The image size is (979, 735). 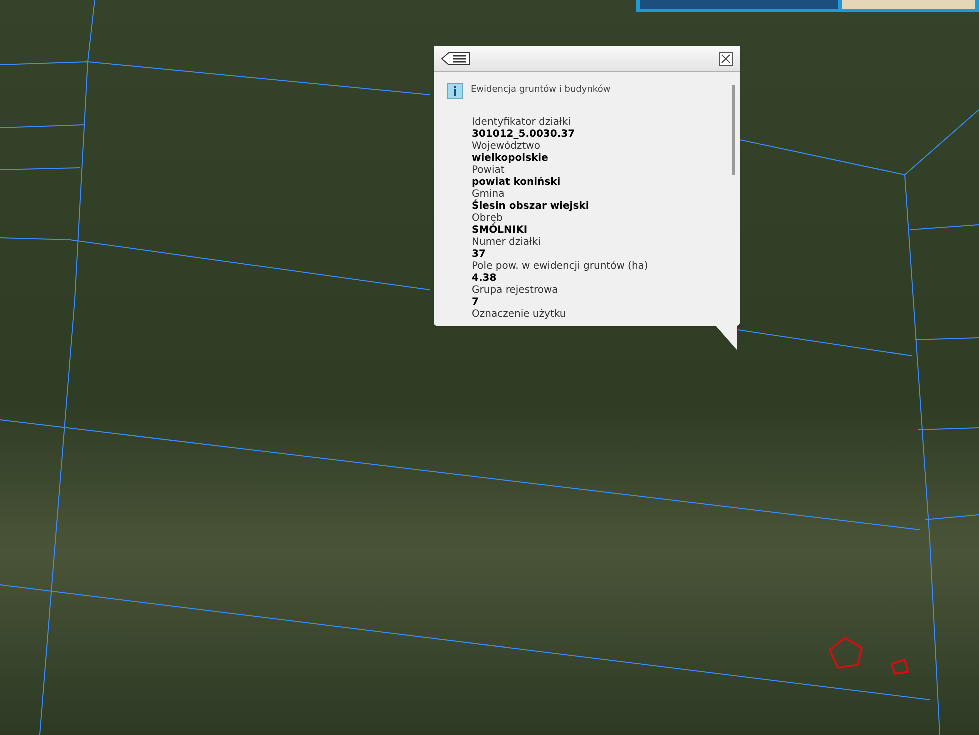 What do you see at coordinates (511, 159) in the screenshot?
I see `field-value: wielkopolskie` at bounding box center [511, 159].